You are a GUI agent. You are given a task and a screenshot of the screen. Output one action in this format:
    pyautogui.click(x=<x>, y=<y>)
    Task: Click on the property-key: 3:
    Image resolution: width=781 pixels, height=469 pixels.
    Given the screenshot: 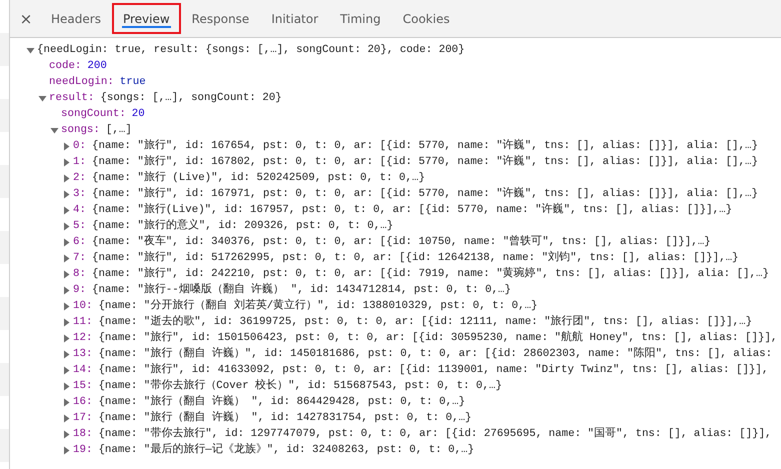 What is the action you would take?
    pyautogui.click(x=79, y=194)
    